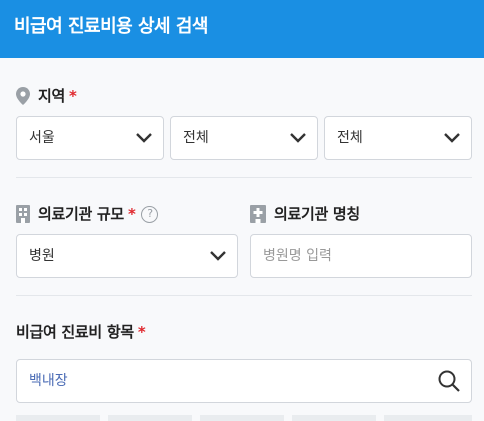  I want to click on institution-name-label: 의료기관 명칭, so click(305, 214).